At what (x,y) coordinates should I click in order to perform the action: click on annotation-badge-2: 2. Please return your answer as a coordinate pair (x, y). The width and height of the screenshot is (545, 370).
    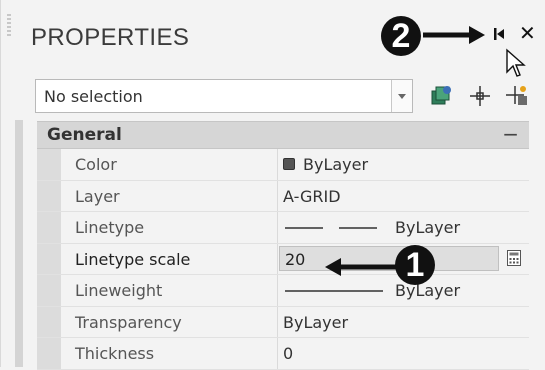
    Looking at the image, I should click on (401, 36).